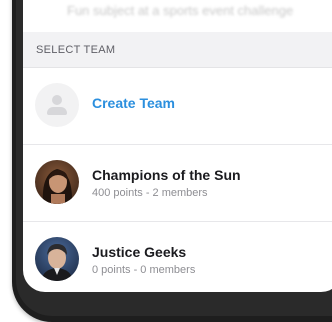 The height and width of the screenshot is (322, 332). I want to click on create-team-button: Create Team, so click(133, 103).